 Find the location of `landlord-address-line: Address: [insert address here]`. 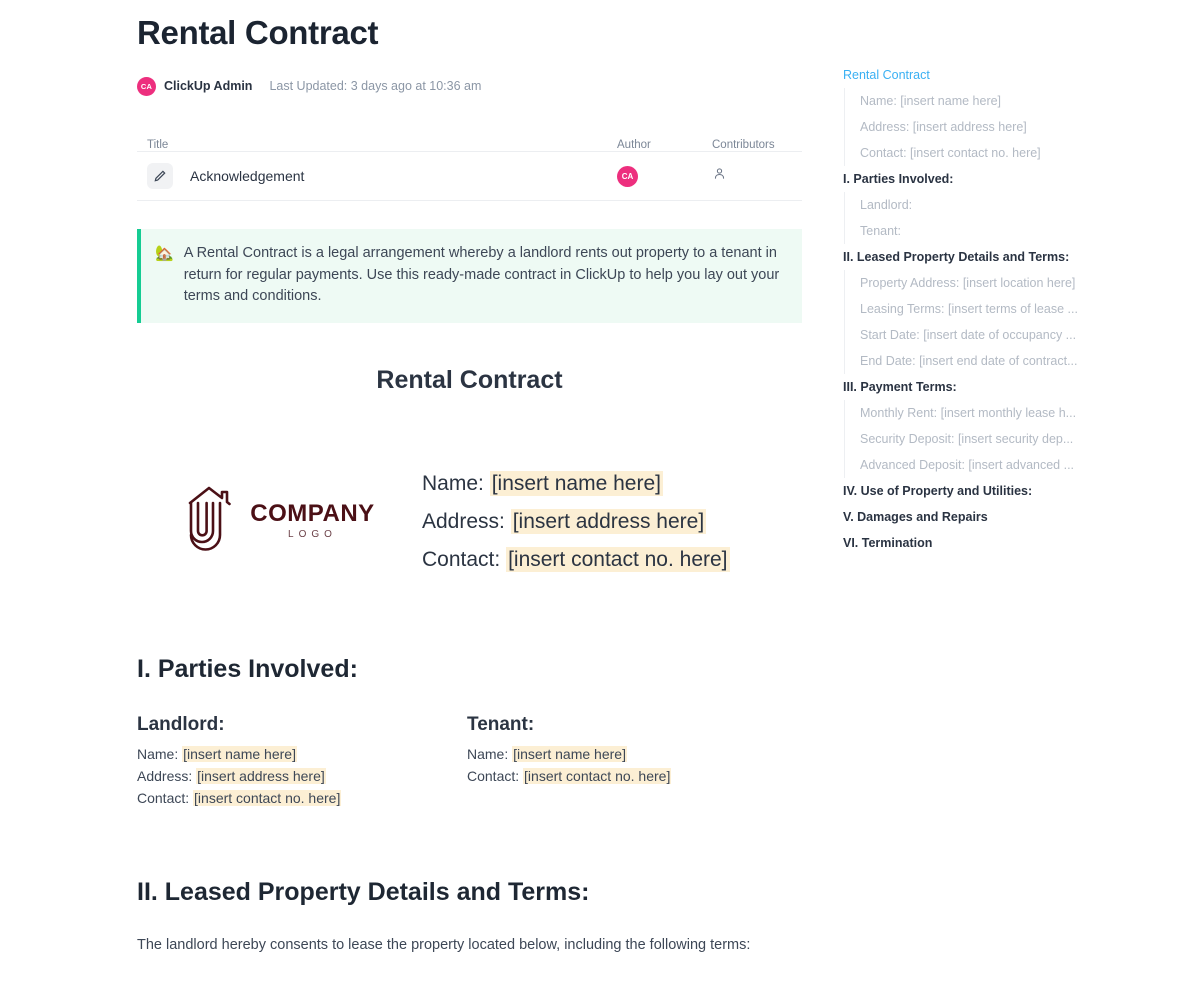

landlord-address-line: Address: [insert address here] is located at coordinates (302, 776).